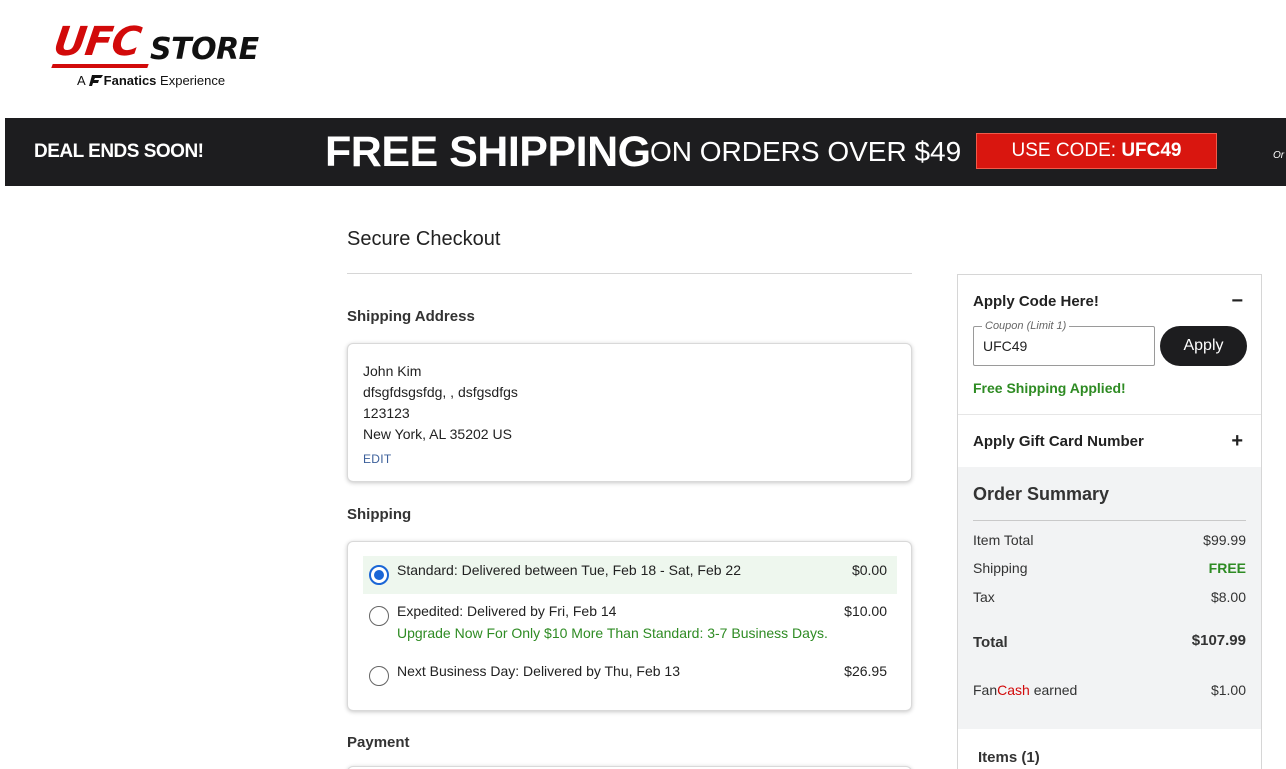 The width and height of the screenshot is (1286, 769). What do you see at coordinates (1228, 597) in the screenshot?
I see `tax-value: $8.00` at bounding box center [1228, 597].